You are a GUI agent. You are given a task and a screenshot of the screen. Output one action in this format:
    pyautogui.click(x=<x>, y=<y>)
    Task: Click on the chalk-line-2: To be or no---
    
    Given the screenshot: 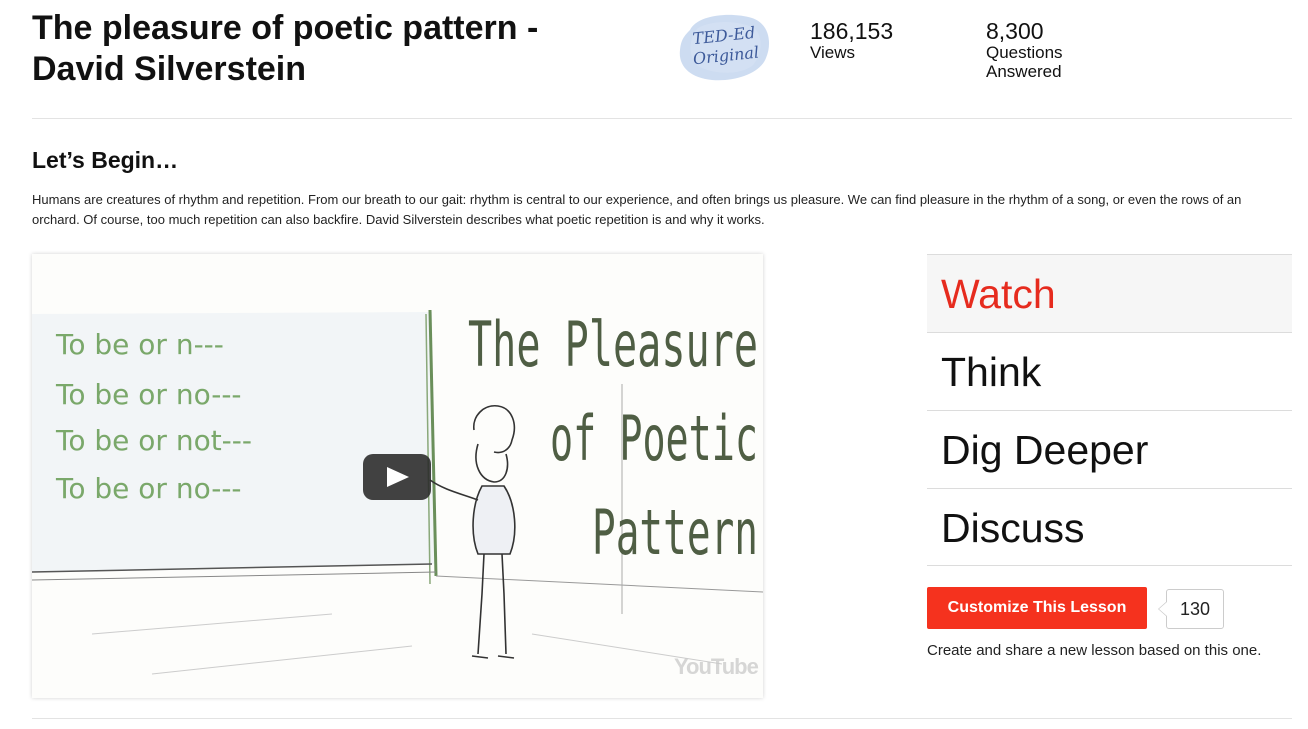 What is the action you would take?
    pyautogui.click(x=148, y=394)
    